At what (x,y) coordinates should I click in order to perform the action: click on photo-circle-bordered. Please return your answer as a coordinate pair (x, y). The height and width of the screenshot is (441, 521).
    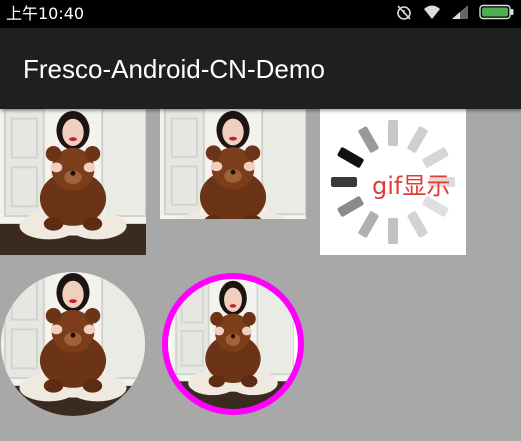
    Looking at the image, I should click on (233, 344).